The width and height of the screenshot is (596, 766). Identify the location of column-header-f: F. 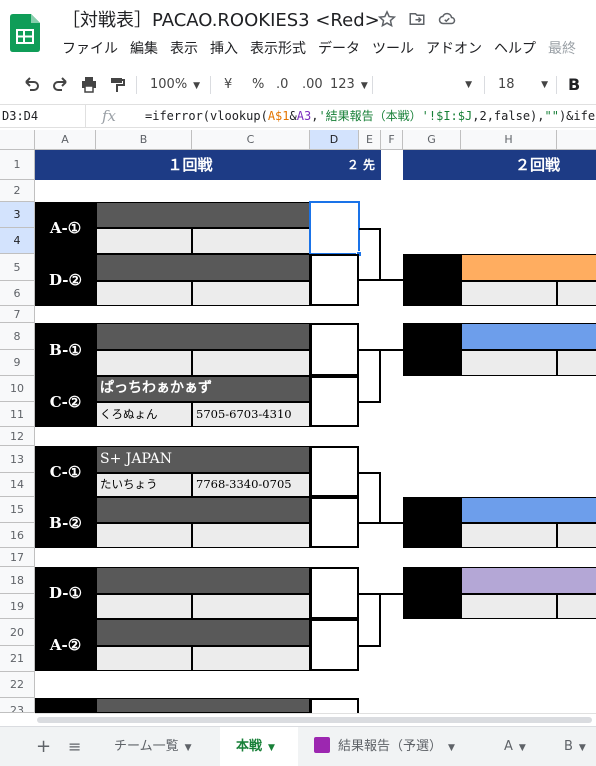
(392, 140).